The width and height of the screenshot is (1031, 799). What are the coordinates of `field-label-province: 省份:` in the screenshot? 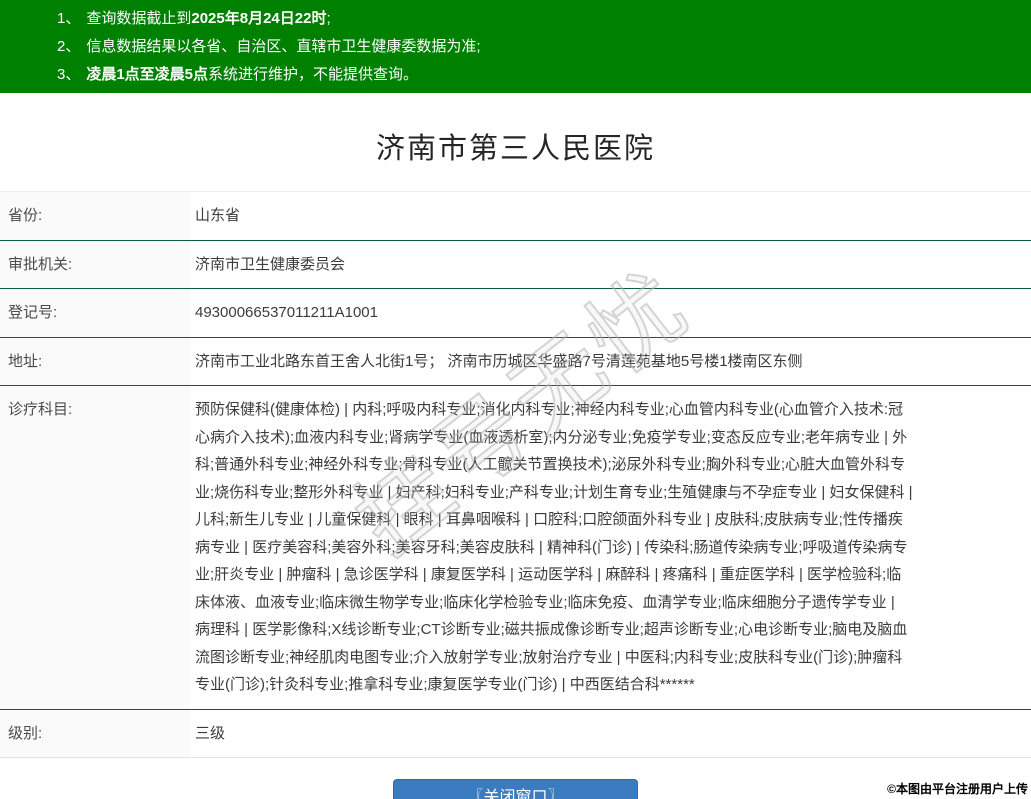 It's located at (95, 216).